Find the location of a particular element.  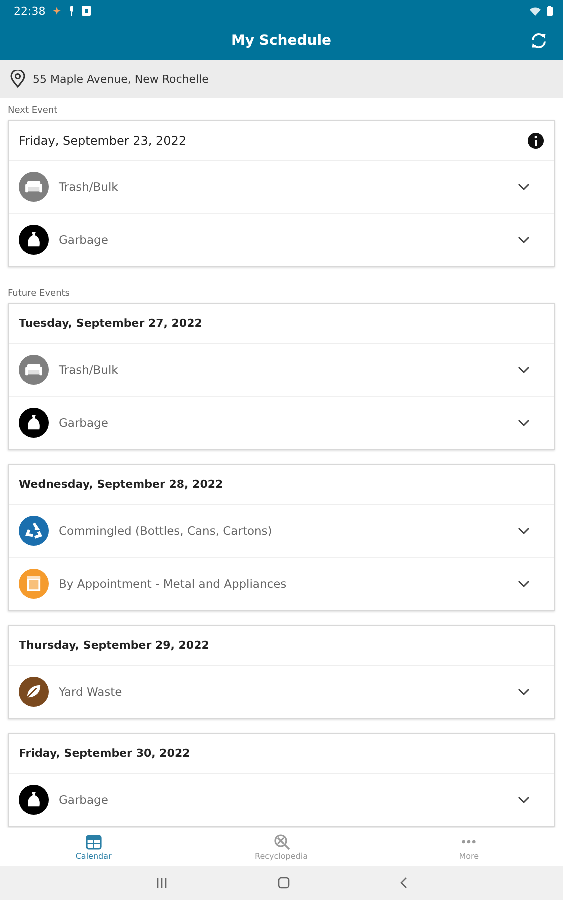

back-icon is located at coordinates (404, 883).